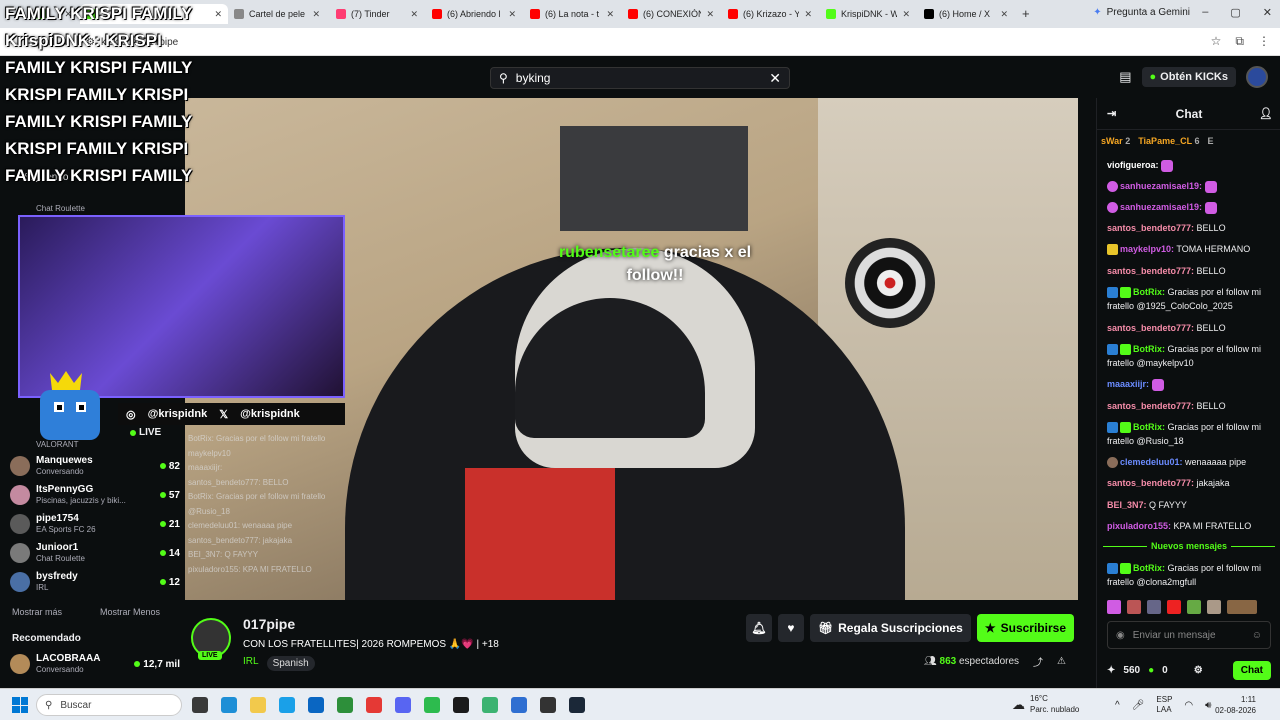  What do you see at coordinates (269, 624) in the screenshot?
I see `channel-name: 017pipe` at bounding box center [269, 624].